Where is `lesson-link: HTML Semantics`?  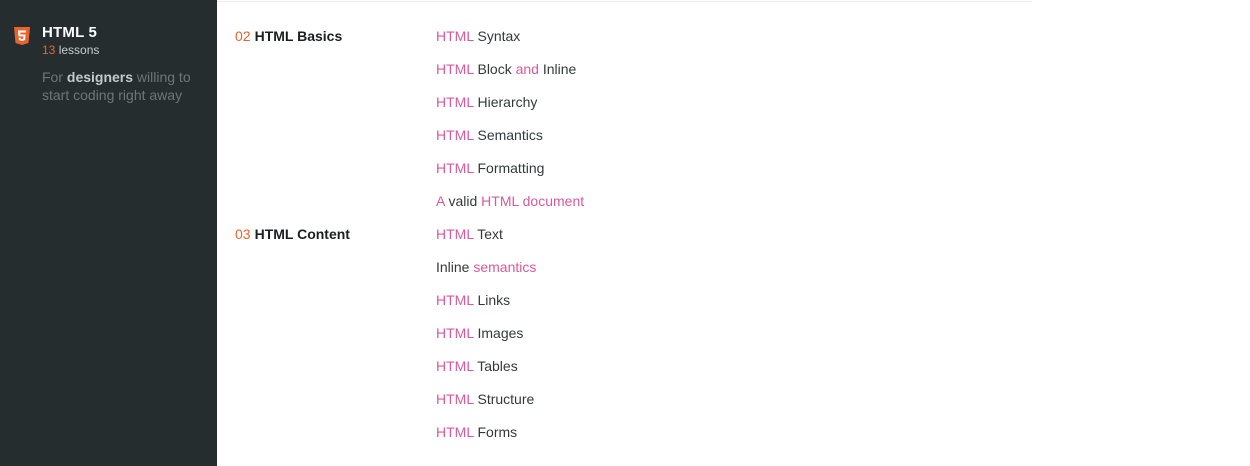 lesson-link: HTML Semantics is located at coordinates (489, 135).